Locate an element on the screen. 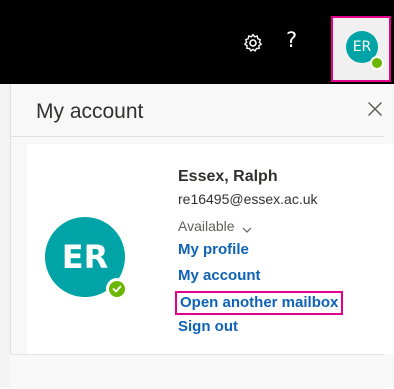 This screenshot has height=389, width=394. my-profile-link: My profile is located at coordinates (213, 249).